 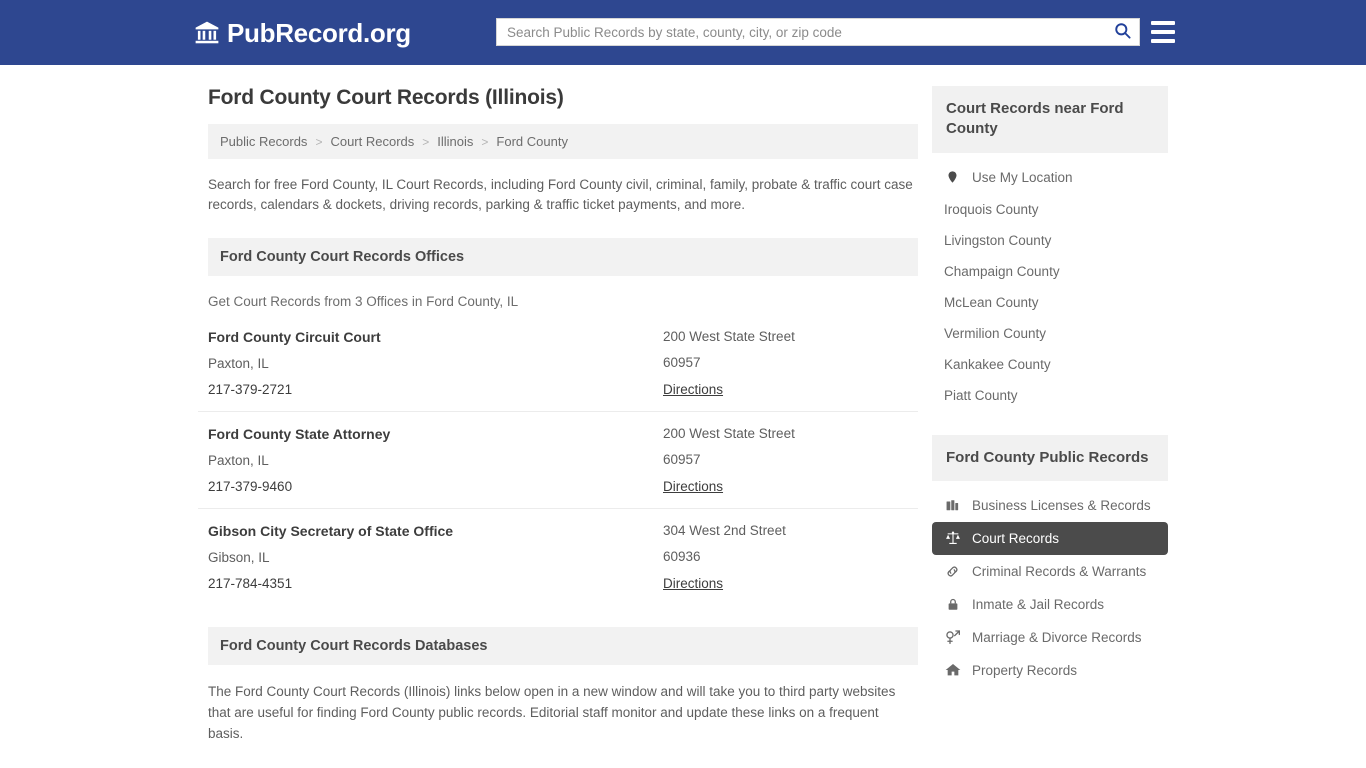 I want to click on sidebar-item-label: Iroquois County, so click(x=991, y=209).